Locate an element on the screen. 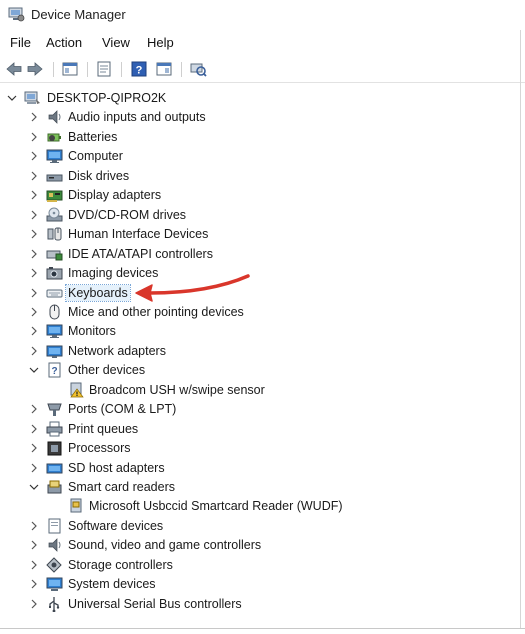  speaker-icon is located at coordinates (54, 117).